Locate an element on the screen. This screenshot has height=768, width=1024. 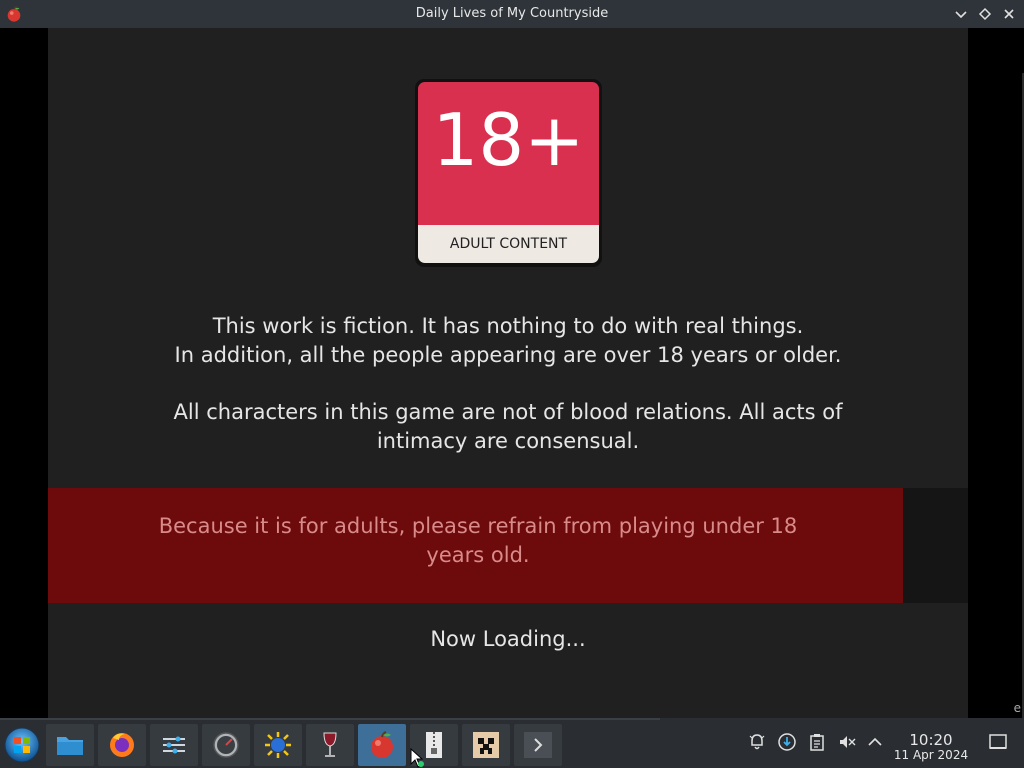
taskbar-firefox is located at coordinates (122, 745).